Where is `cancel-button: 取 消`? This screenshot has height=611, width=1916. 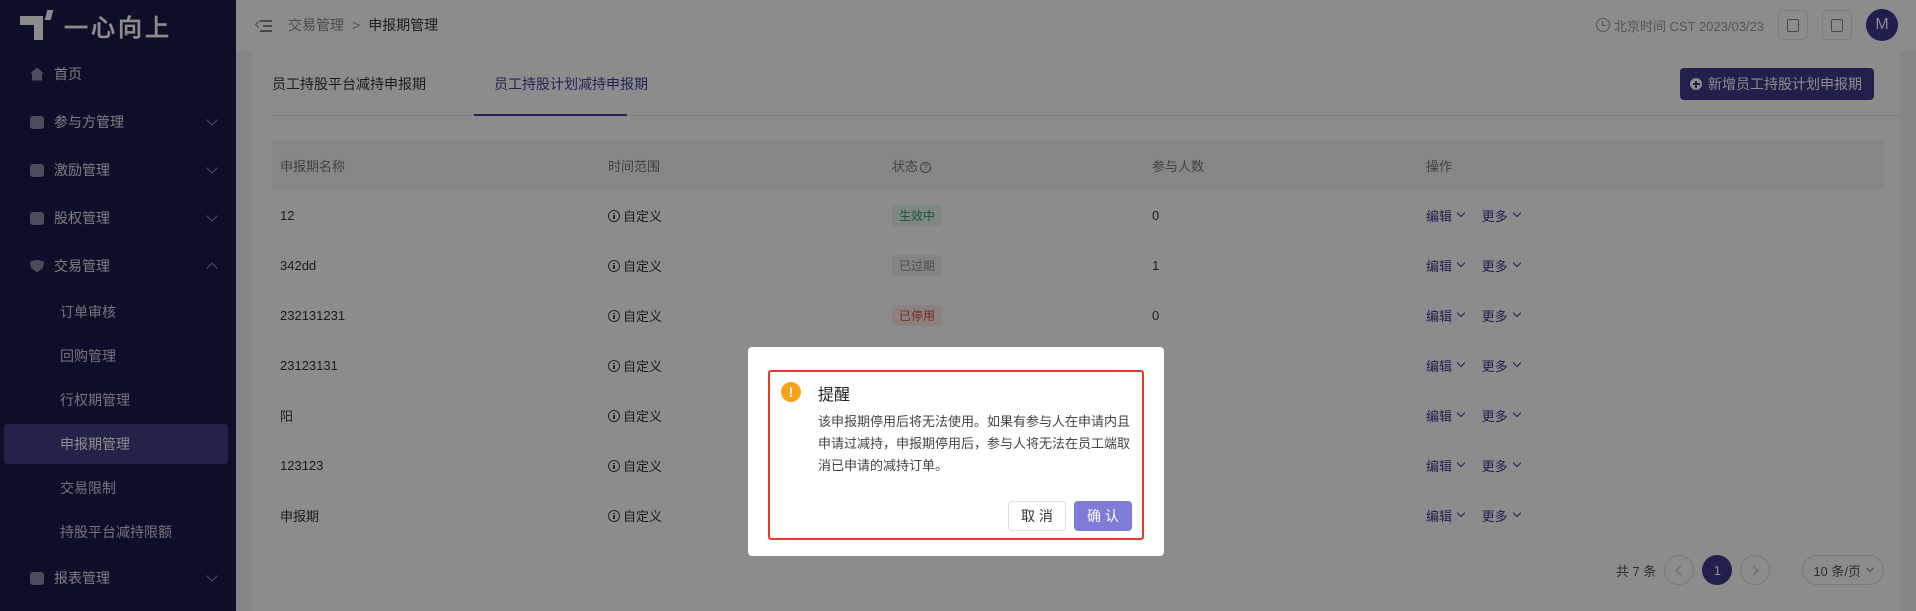
cancel-button: 取 消 is located at coordinates (1037, 516).